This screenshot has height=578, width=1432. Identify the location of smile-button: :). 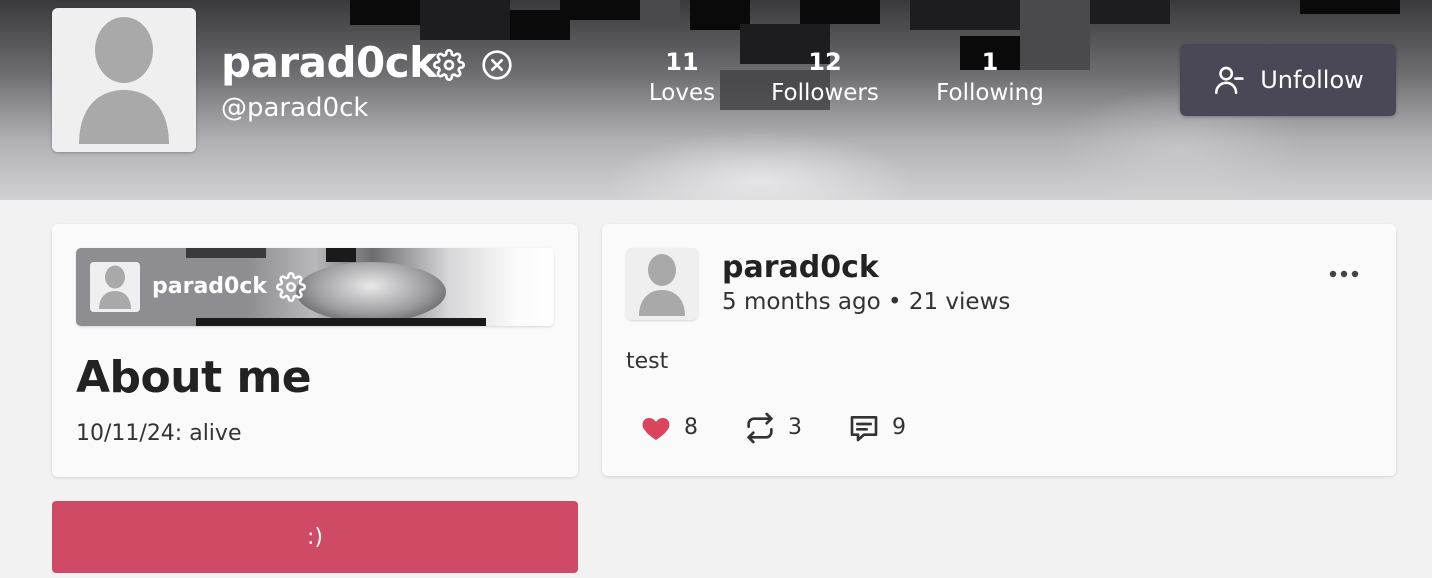
(315, 537).